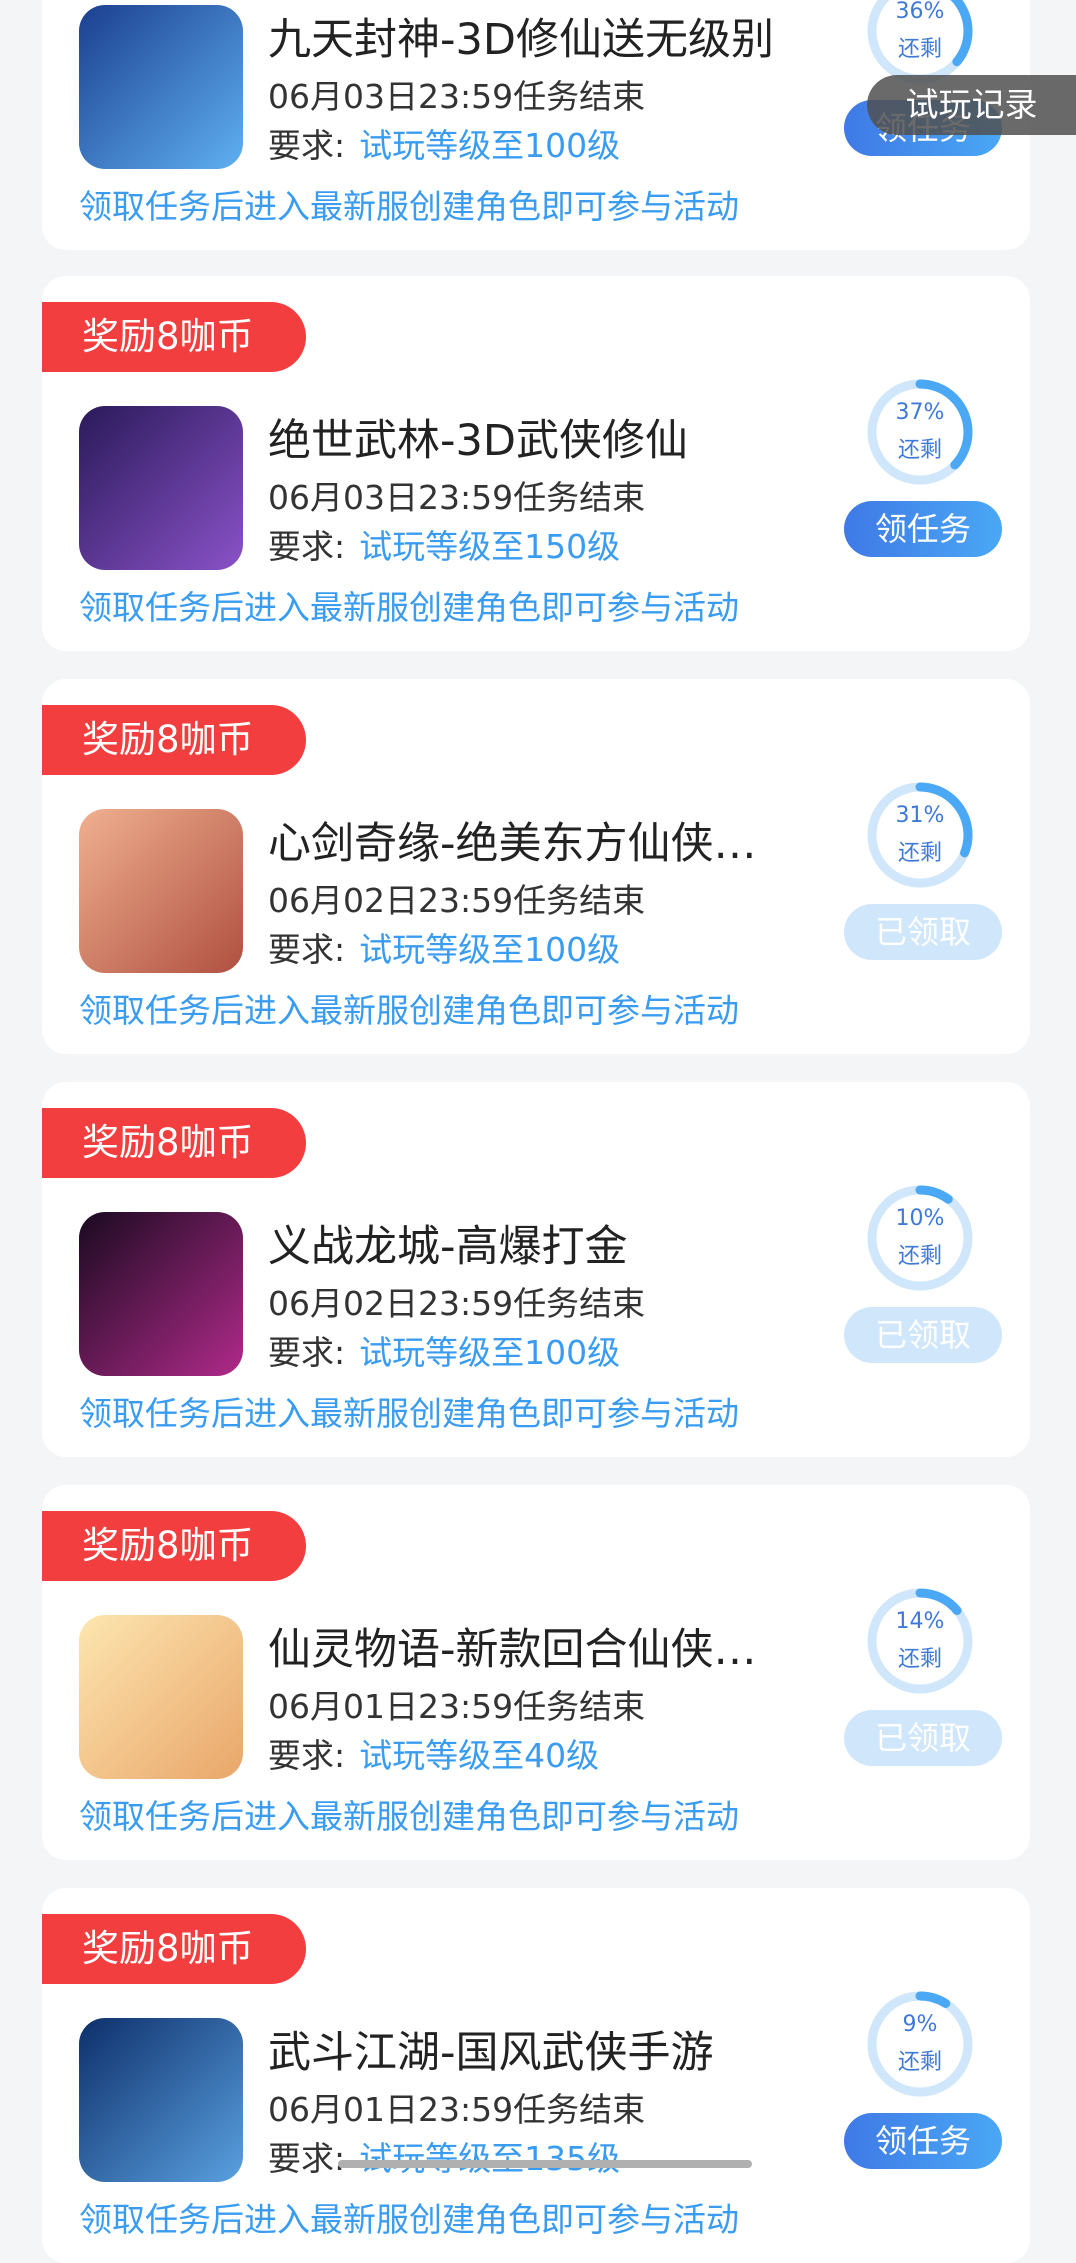 This screenshot has width=1076, height=2263. I want to click on mage-girl-icon, so click(161, 87).